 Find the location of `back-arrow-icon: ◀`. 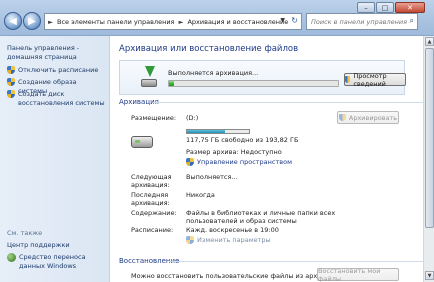

back-arrow-icon: ◀ is located at coordinates (13, 21).